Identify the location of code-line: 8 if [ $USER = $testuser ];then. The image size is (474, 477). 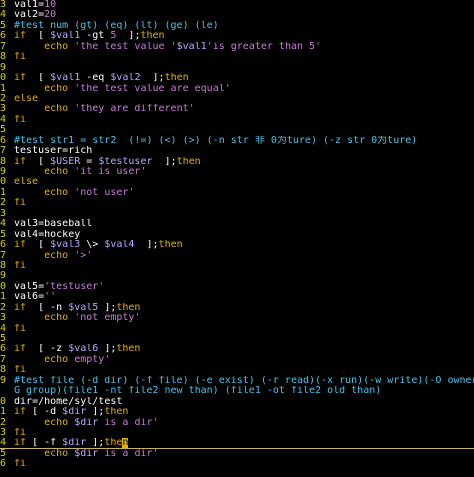
(237, 162).